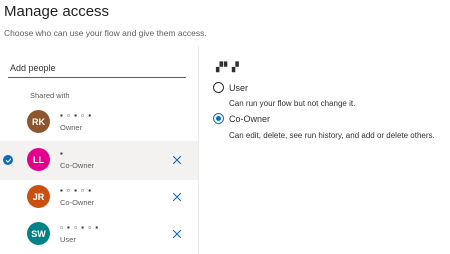  Describe the element at coordinates (68, 239) in the screenshot. I see `person-role: User` at that location.